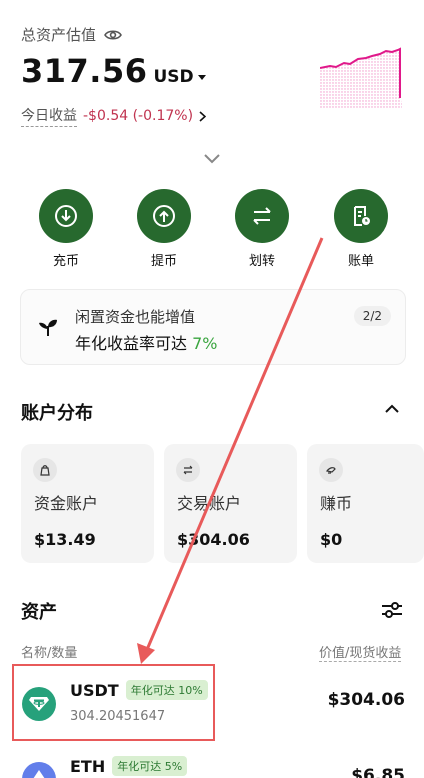 The height and width of the screenshot is (778, 424). Describe the element at coordinates (173, 77) in the screenshot. I see `currency-label: USD` at that location.